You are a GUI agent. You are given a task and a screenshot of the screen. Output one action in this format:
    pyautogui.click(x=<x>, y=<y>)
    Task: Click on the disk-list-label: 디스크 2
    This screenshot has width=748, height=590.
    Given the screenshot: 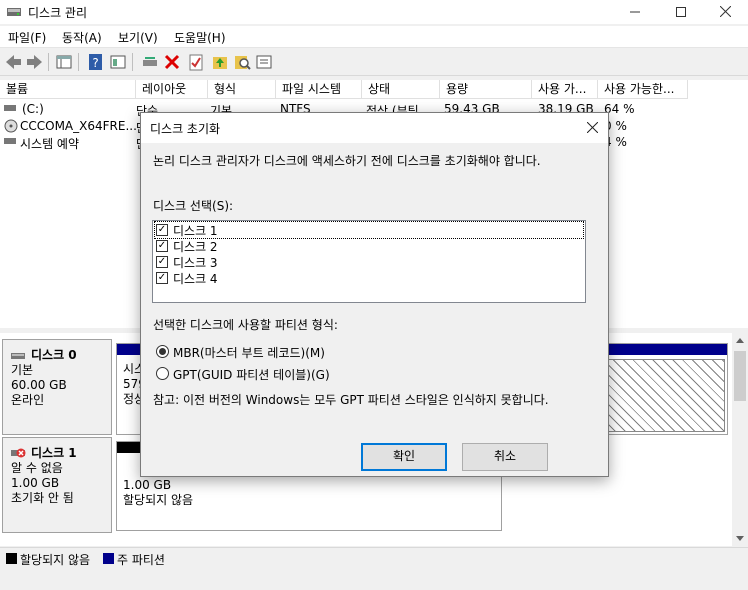 What is the action you would take?
    pyautogui.click(x=195, y=247)
    